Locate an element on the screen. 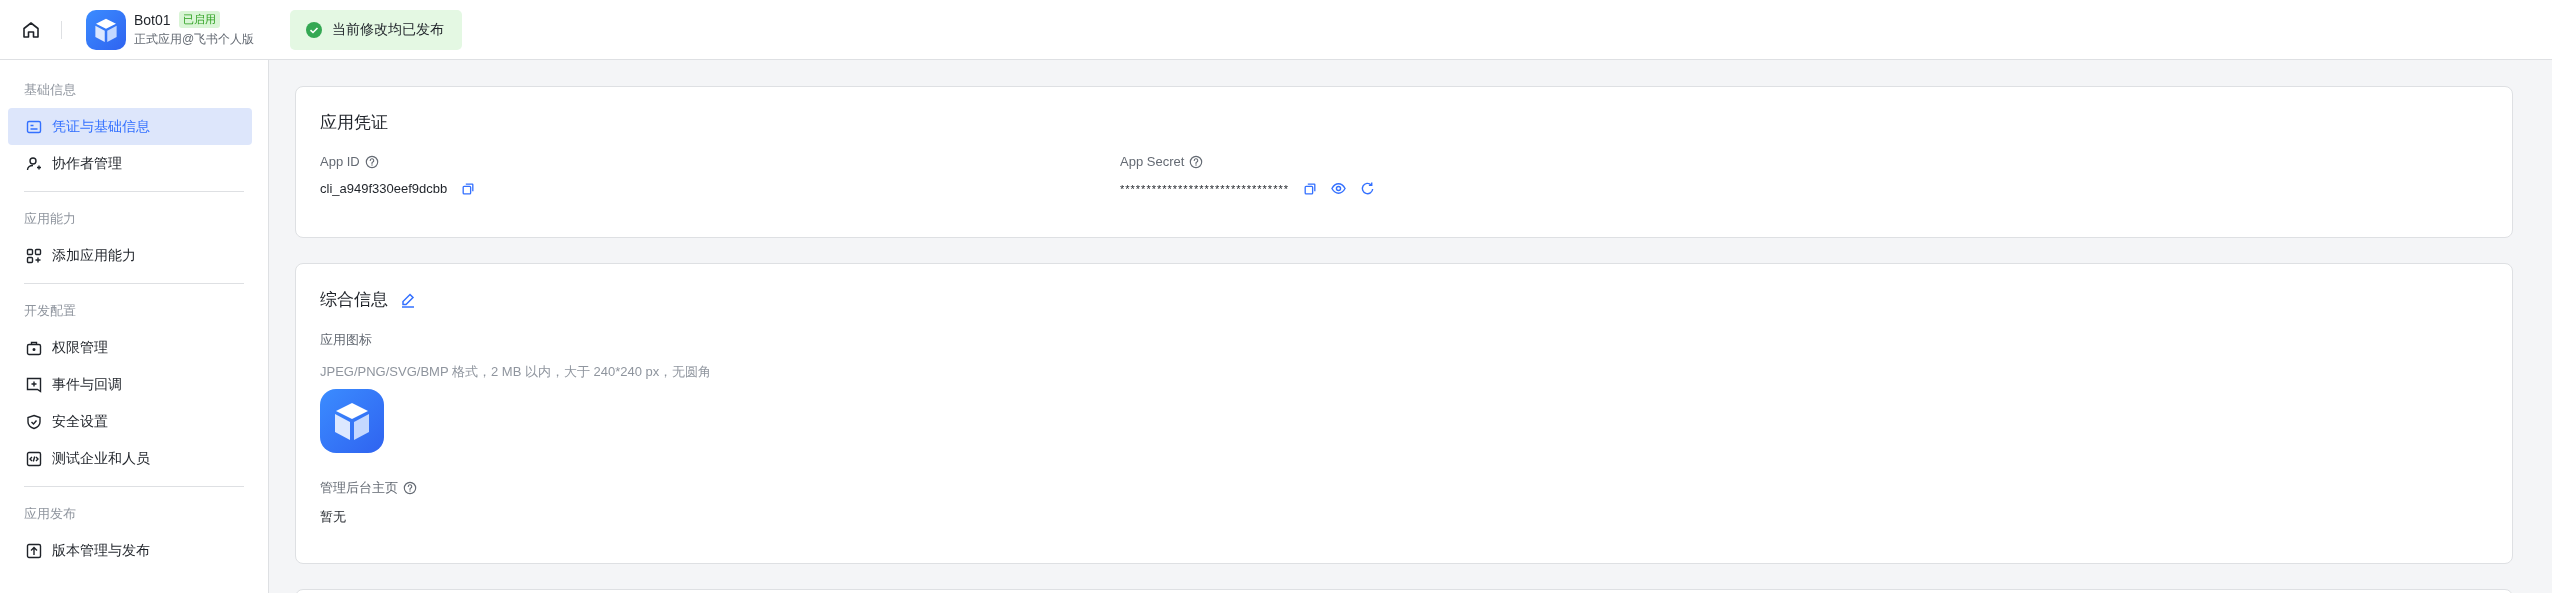  nav-item: 凭证与基础信息 is located at coordinates (130, 126).